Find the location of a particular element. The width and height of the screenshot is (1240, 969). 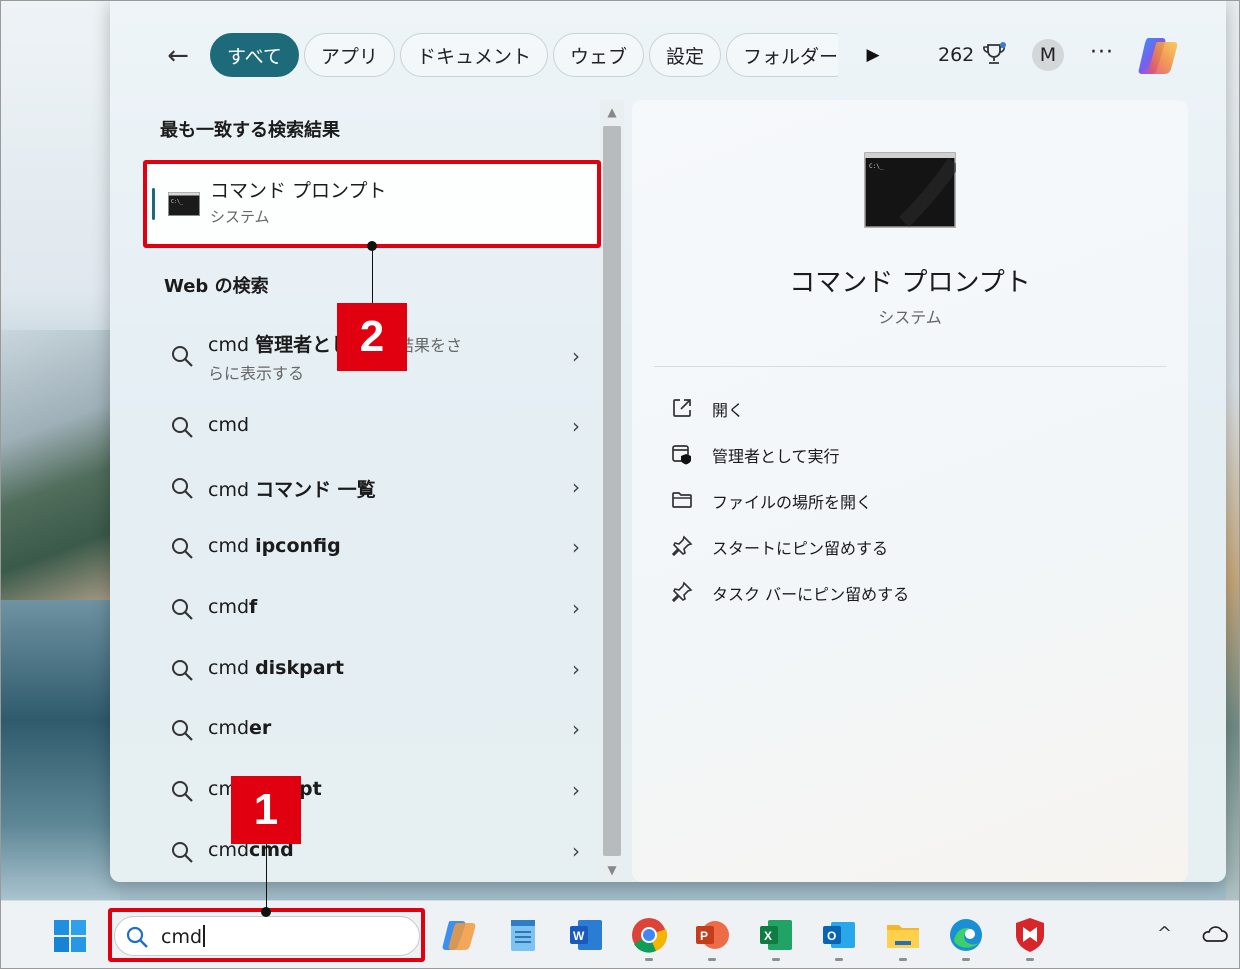

powerpoint-icon: P is located at coordinates (712, 935).